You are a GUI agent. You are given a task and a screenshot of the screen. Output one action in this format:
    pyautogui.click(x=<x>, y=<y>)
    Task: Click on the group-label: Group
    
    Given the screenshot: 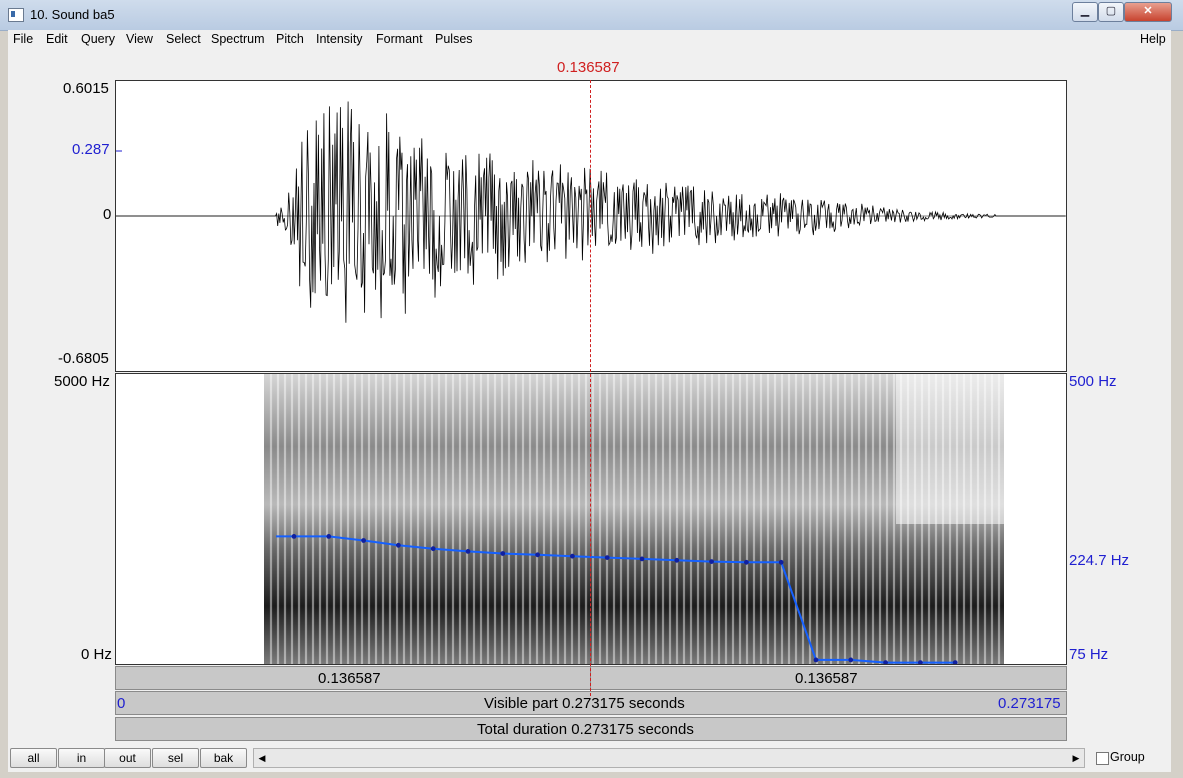 What is the action you would take?
    pyautogui.click(x=1127, y=757)
    